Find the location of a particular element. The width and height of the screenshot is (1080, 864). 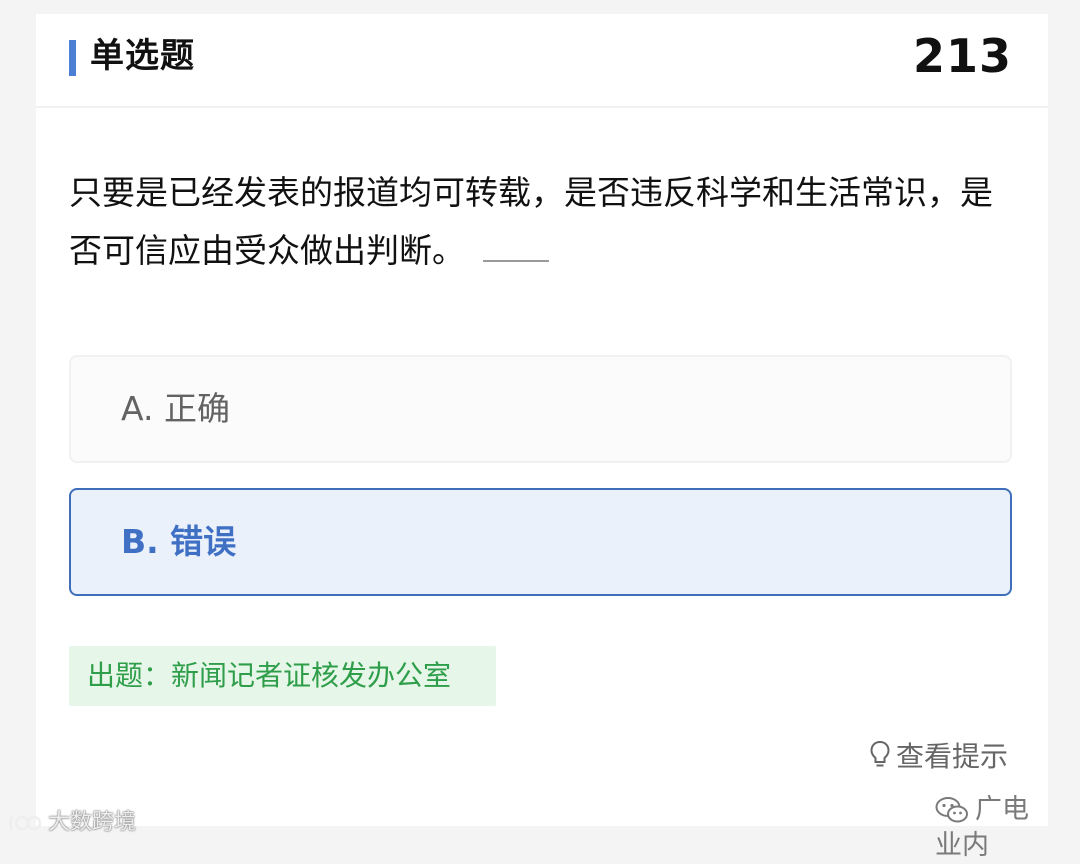

corner-watermark: 大数跨境 is located at coordinates (72, 823).